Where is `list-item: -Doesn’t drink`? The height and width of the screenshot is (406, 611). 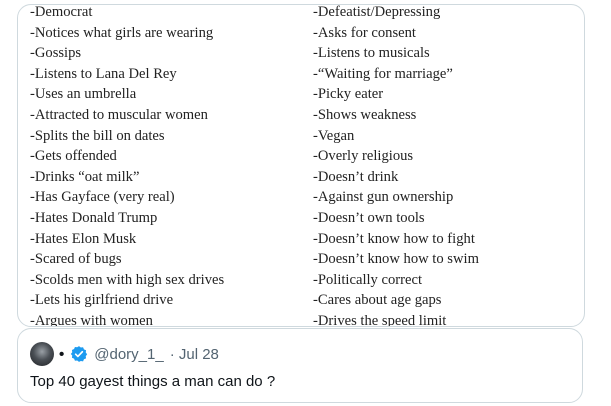
list-item: -Doesn’t drink is located at coordinates (356, 176).